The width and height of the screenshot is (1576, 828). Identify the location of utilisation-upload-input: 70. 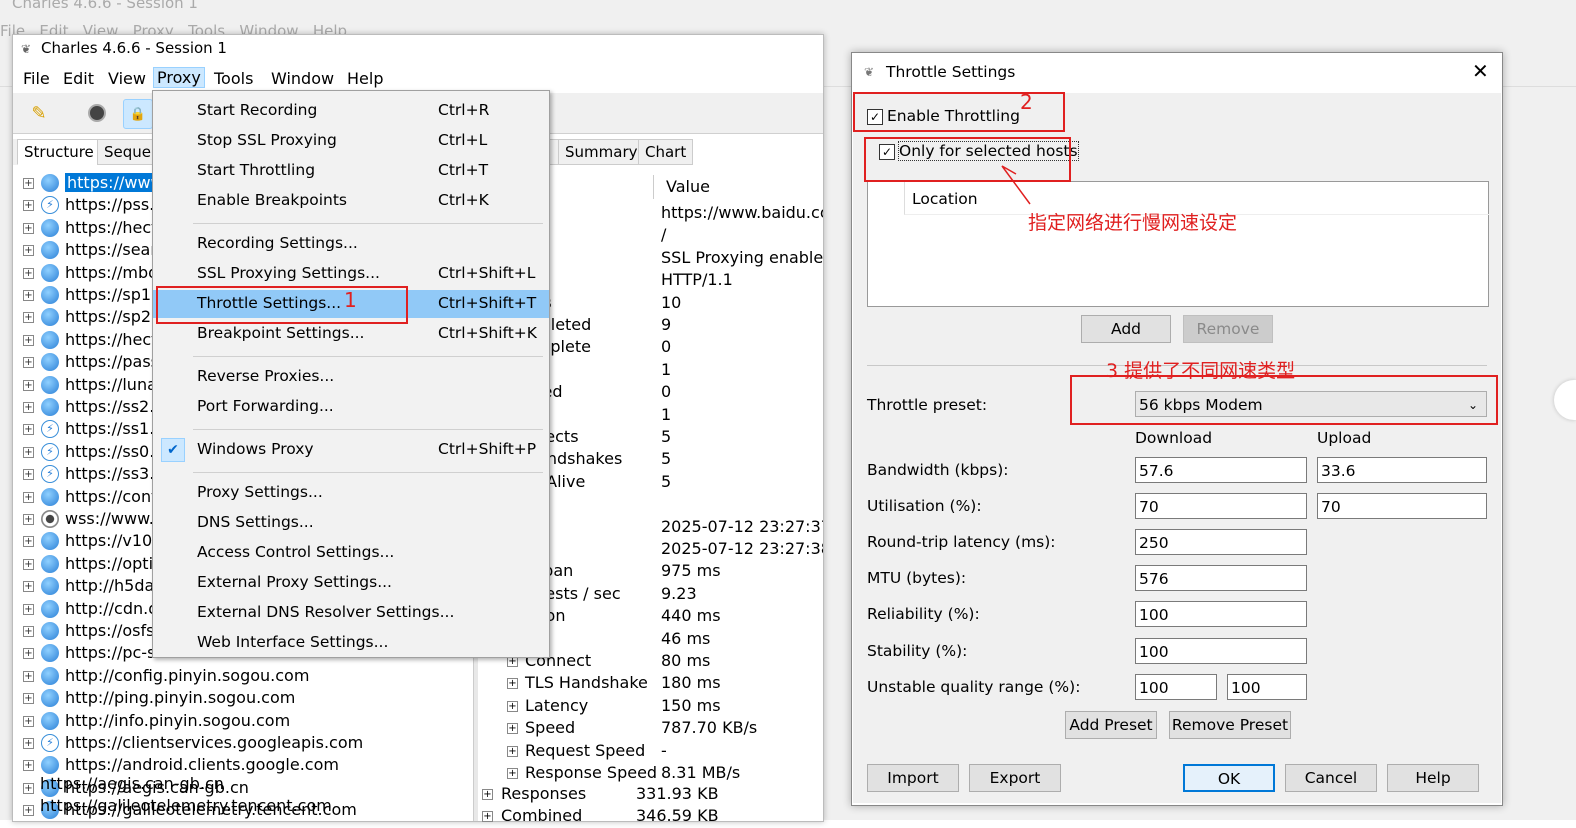
(1402, 506).